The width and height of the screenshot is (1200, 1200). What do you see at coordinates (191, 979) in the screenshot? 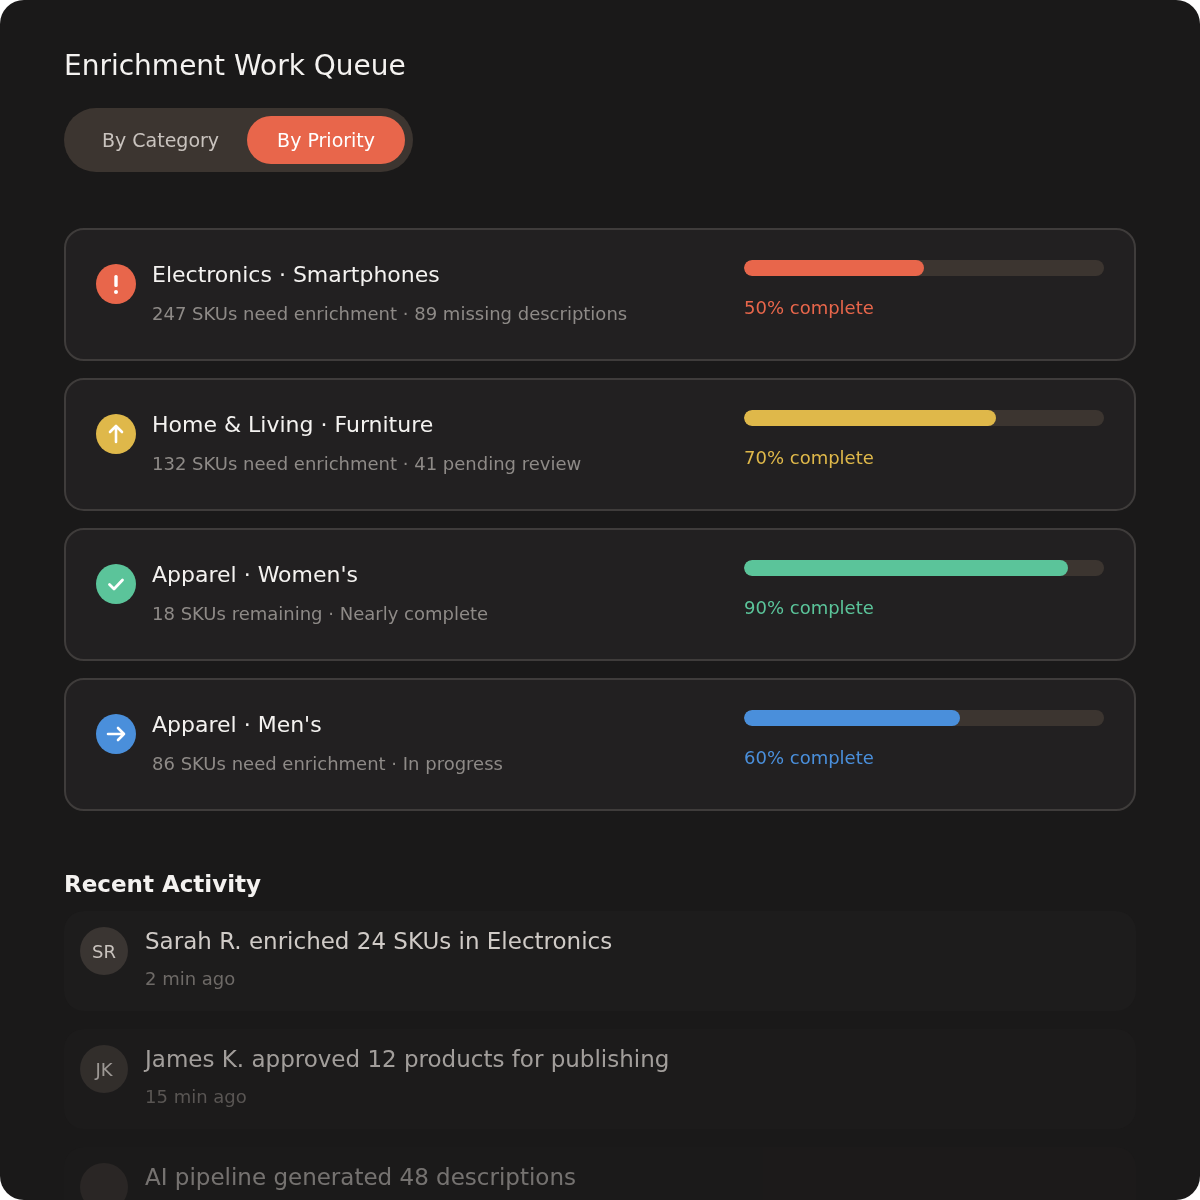
I see `activity-time: 2 min ago` at bounding box center [191, 979].